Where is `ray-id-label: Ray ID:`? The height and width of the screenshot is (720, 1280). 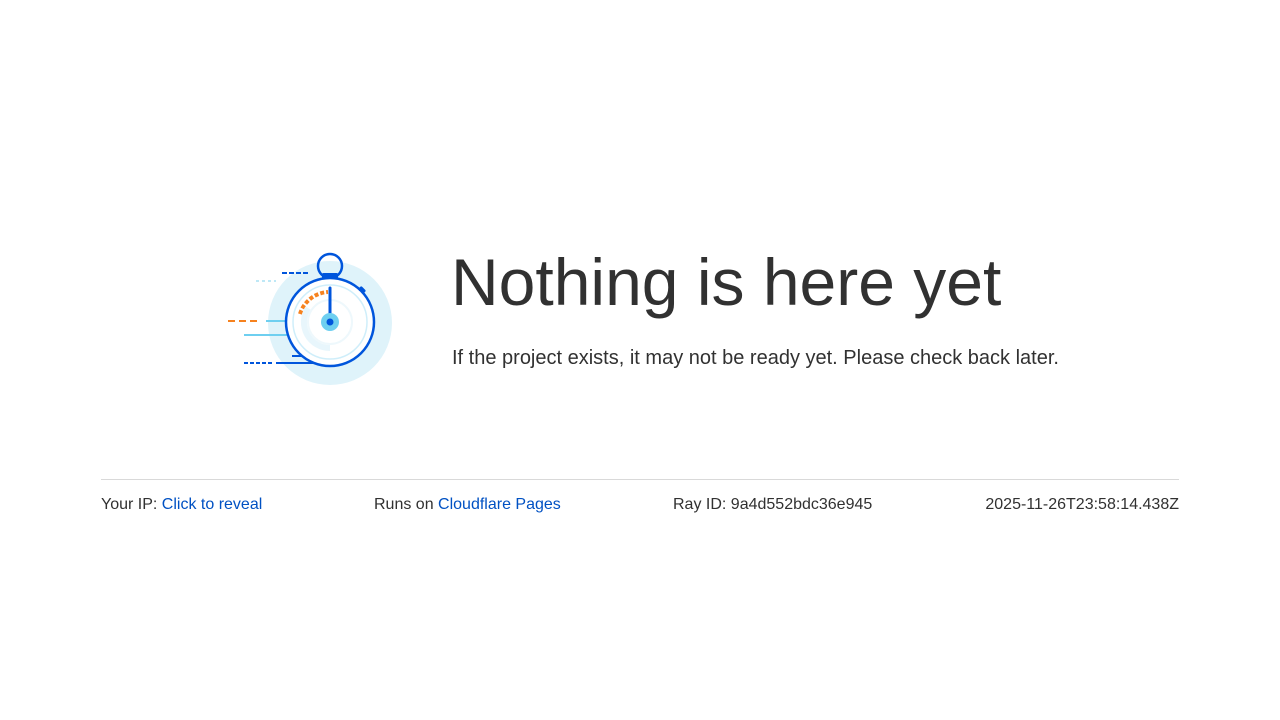
ray-id-label: Ray ID: is located at coordinates (700, 504).